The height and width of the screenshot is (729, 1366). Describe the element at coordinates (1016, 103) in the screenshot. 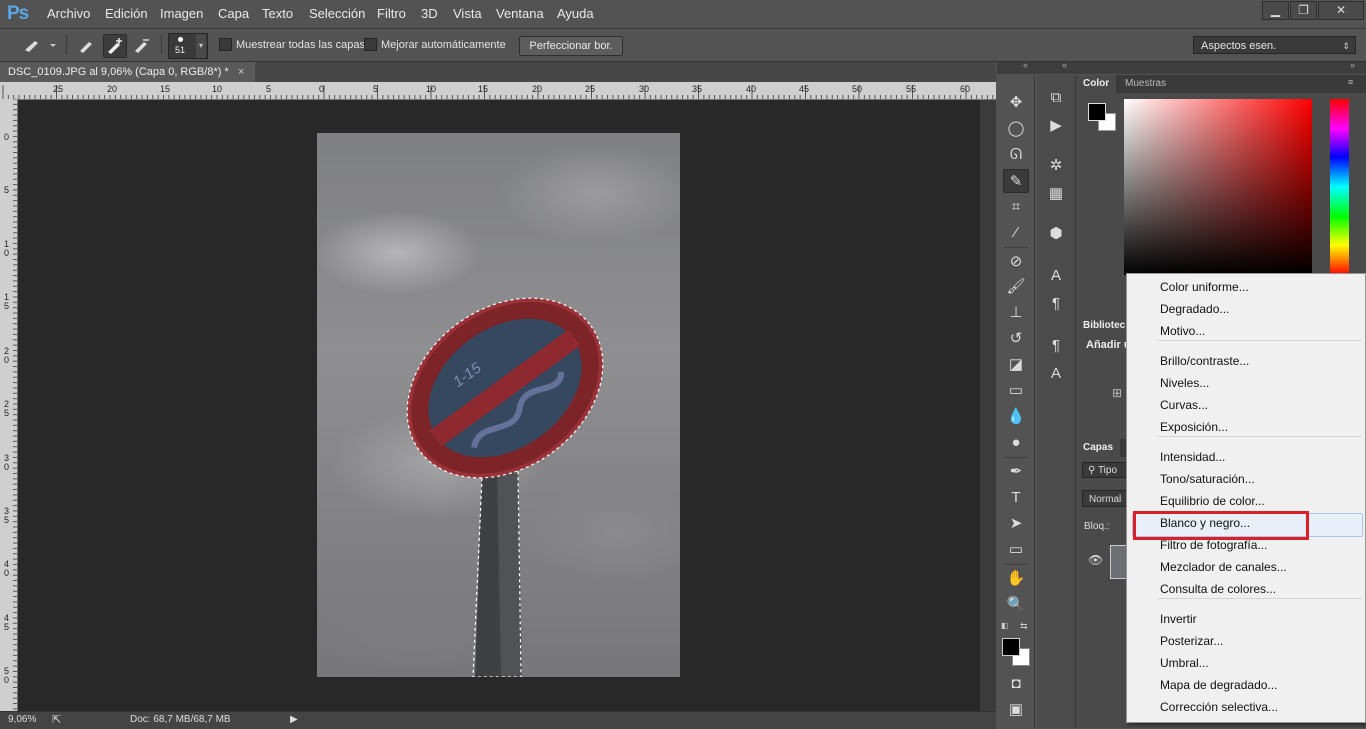

I see `move-icon: ✥` at that location.